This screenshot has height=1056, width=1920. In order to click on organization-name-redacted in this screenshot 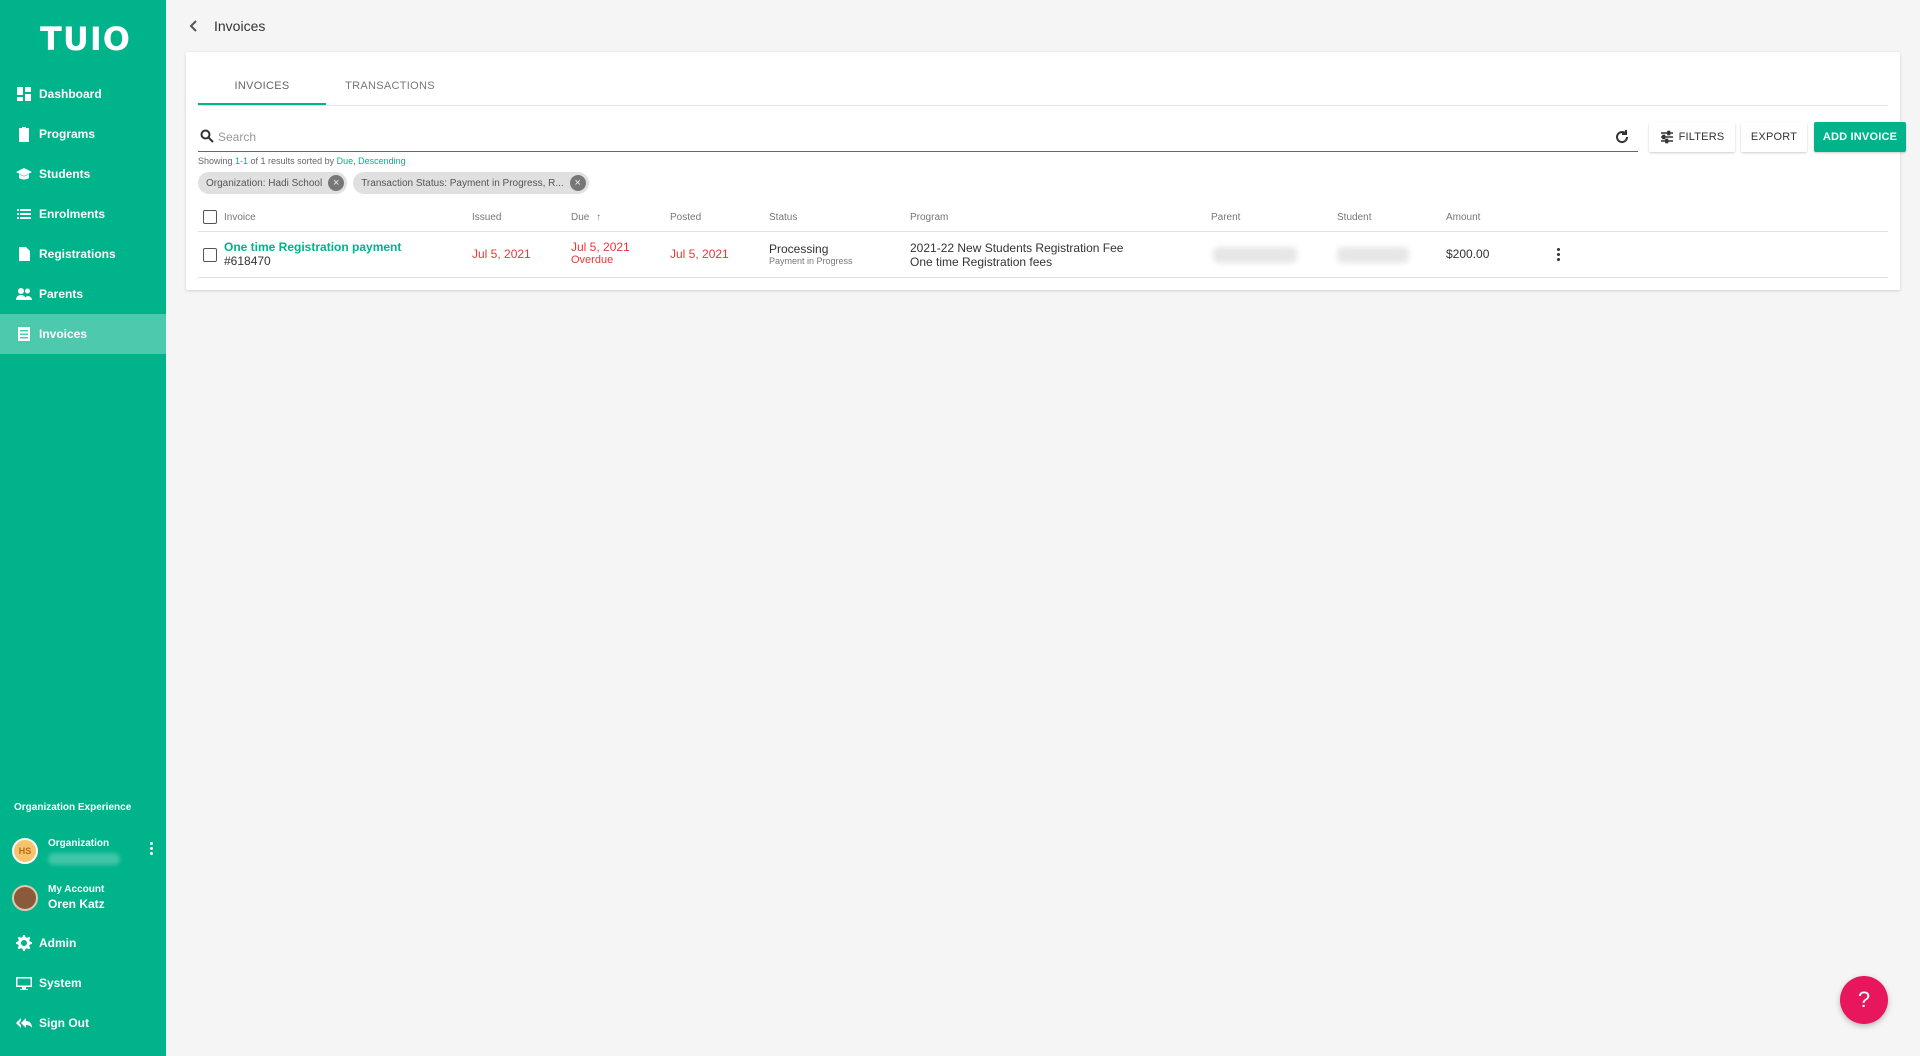, I will do `click(84, 858)`.